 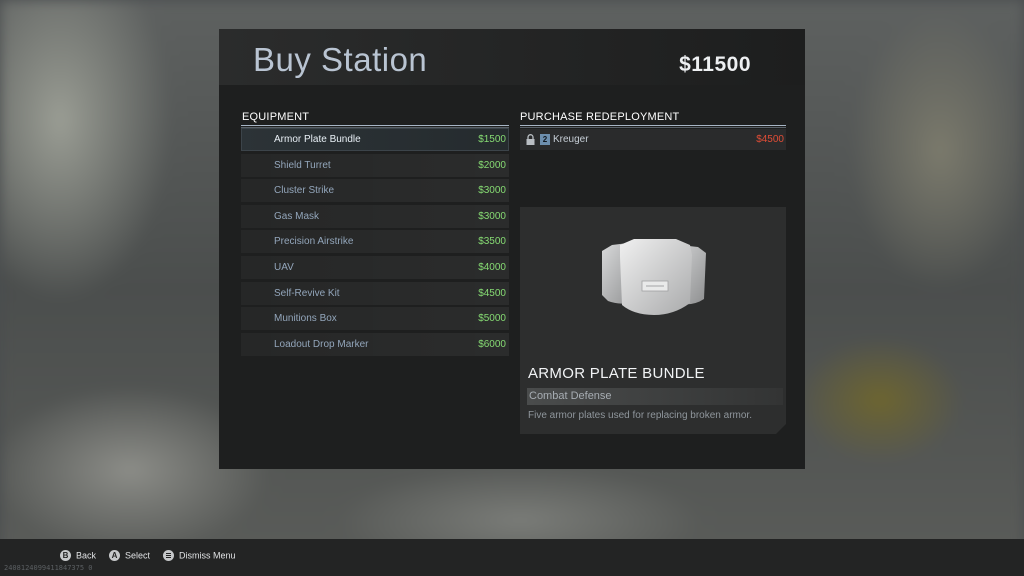 What do you see at coordinates (492, 293) in the screenshot?
I see `equipment-item-price: $4500` at bounding box center [492, 293].